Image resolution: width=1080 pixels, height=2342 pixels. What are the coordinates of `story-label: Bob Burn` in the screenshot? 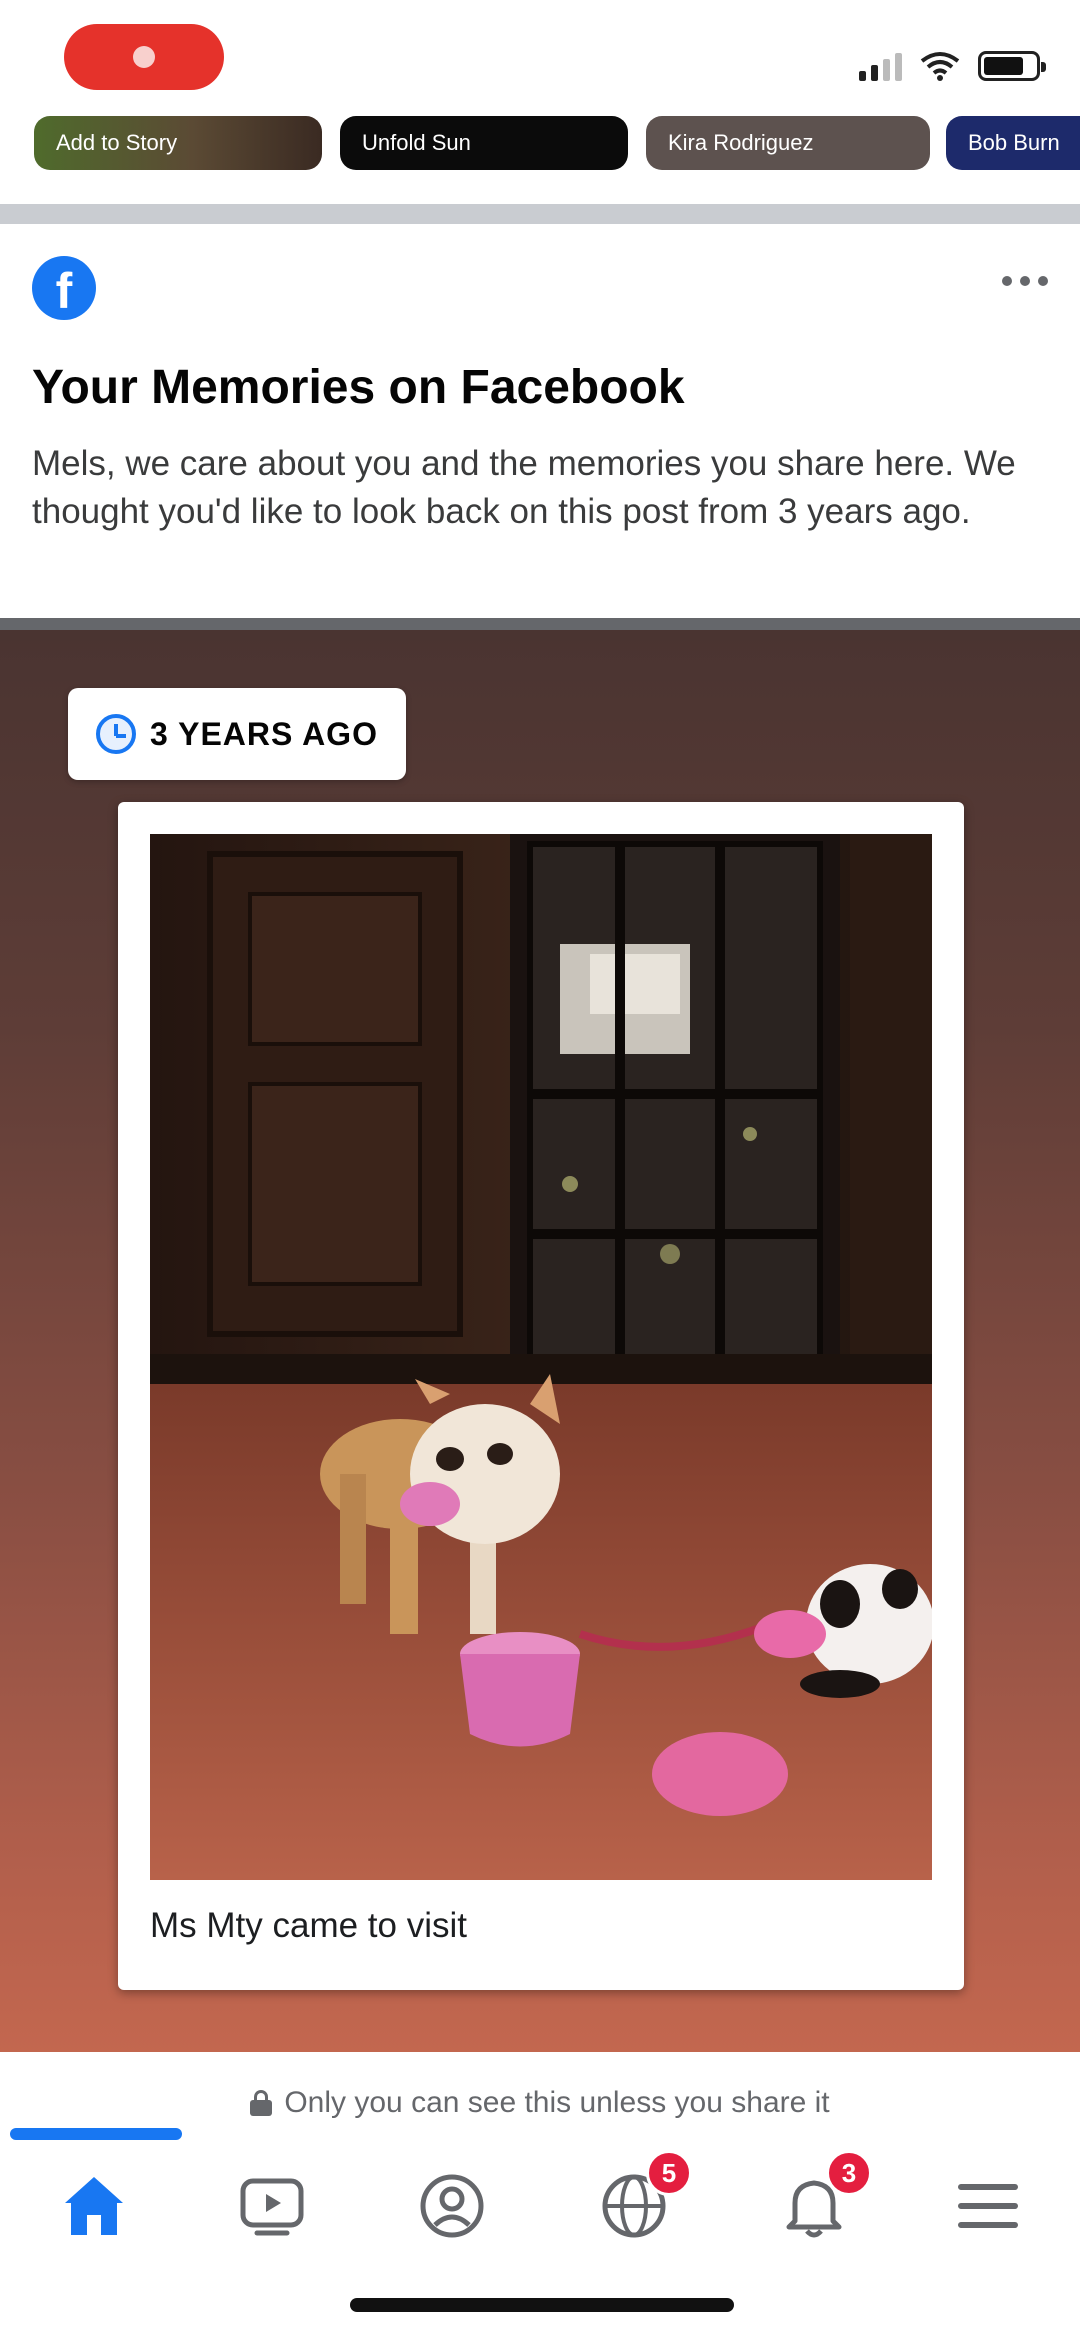 It's located at (1014, 142).